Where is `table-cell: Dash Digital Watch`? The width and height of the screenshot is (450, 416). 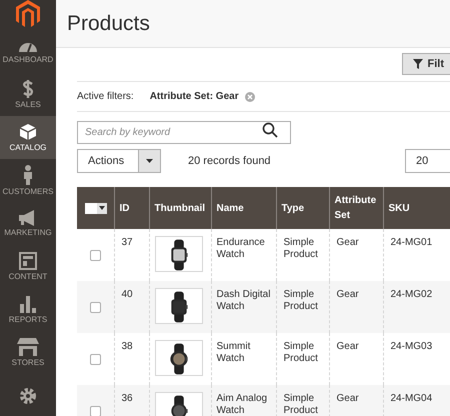
table-cell: Dash Digital Watch is located at coordinates (243, 300).